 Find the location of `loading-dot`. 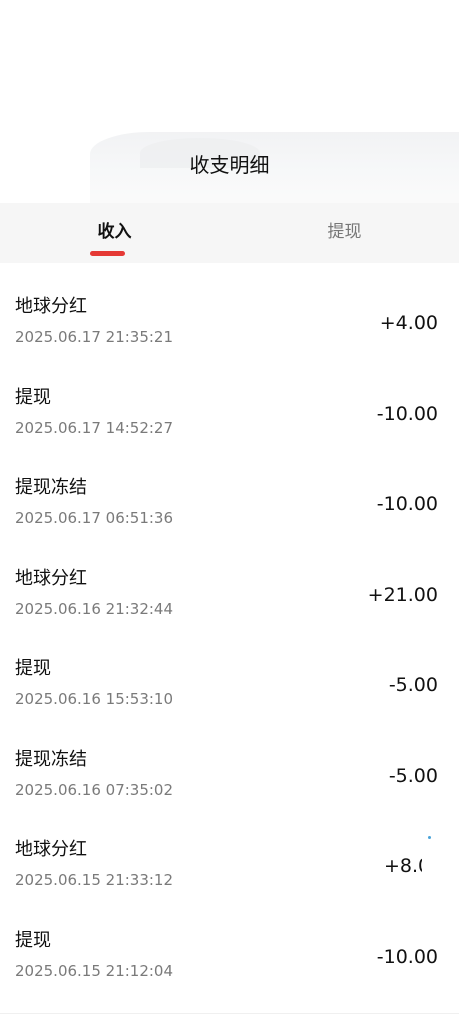

loading-dot is located at coordinates (429, 837).